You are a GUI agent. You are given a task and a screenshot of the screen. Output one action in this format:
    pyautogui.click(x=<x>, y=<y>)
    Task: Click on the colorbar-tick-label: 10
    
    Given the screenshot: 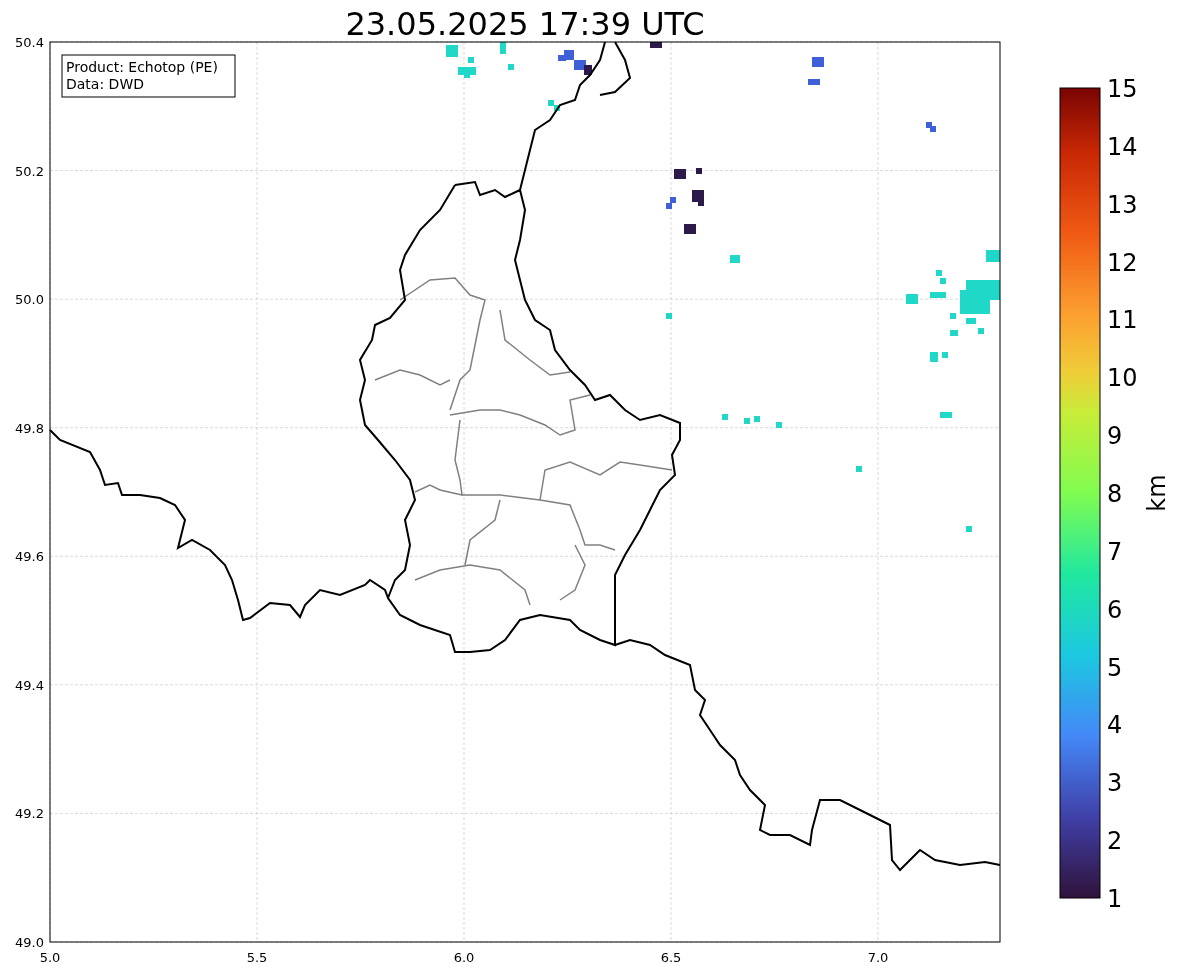 What is the action you would take?
    pyautogui.click(x=1122, y=378)
    